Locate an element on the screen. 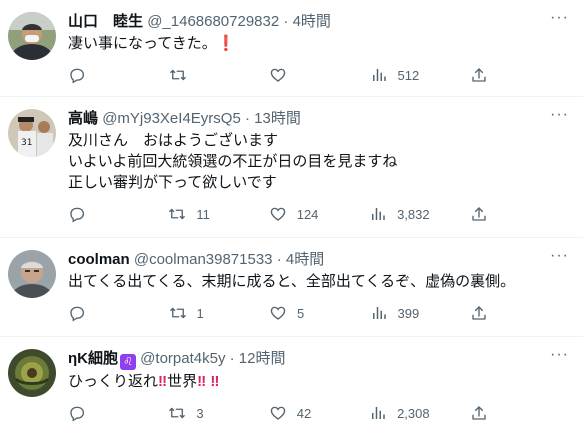  like-count: 5 is located at coordinates (301, 313).